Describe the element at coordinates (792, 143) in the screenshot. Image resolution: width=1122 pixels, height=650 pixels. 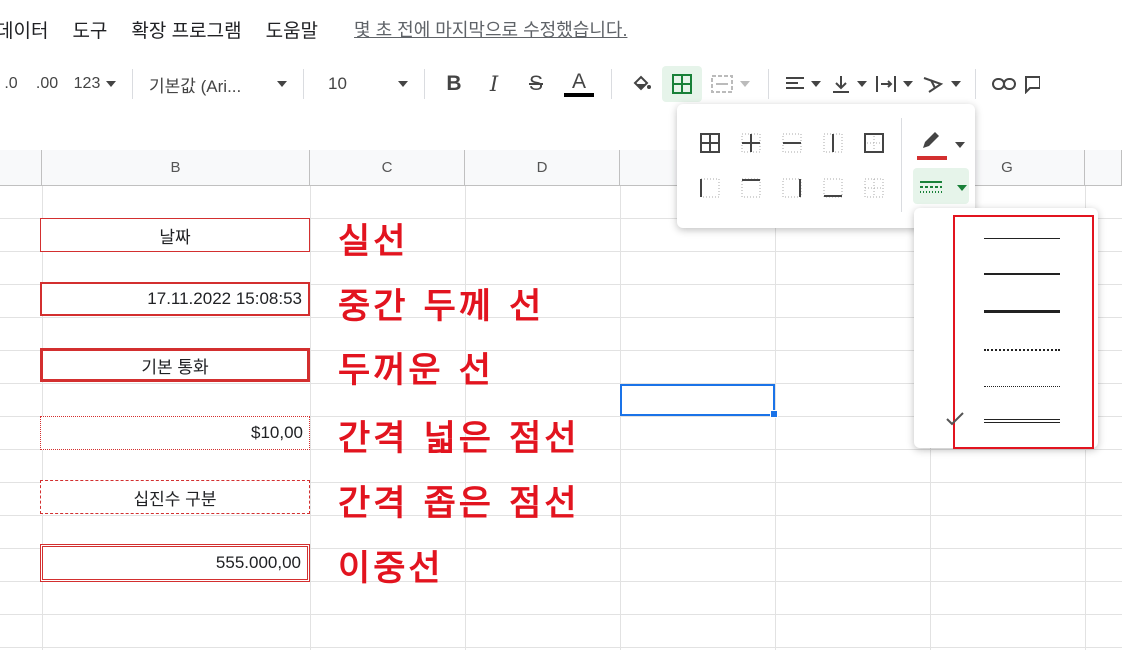
I see `horizontal-borders-icon` at that location.